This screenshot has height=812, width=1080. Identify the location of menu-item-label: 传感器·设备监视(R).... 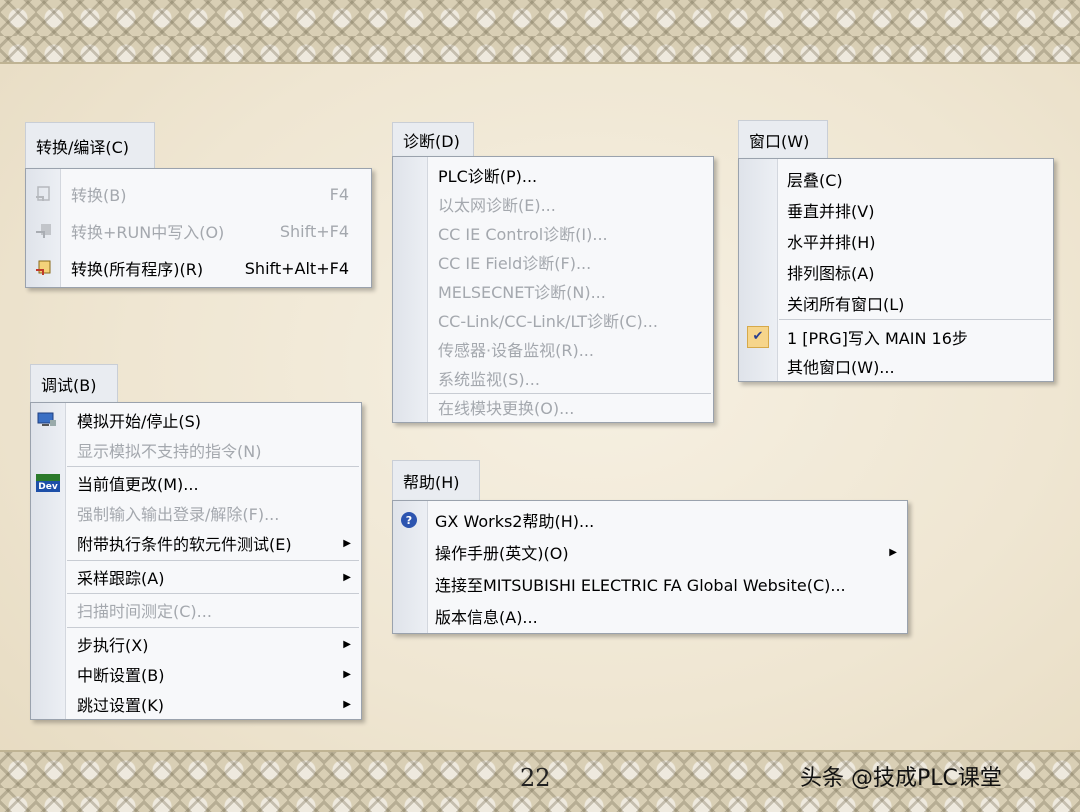
(516, 350).